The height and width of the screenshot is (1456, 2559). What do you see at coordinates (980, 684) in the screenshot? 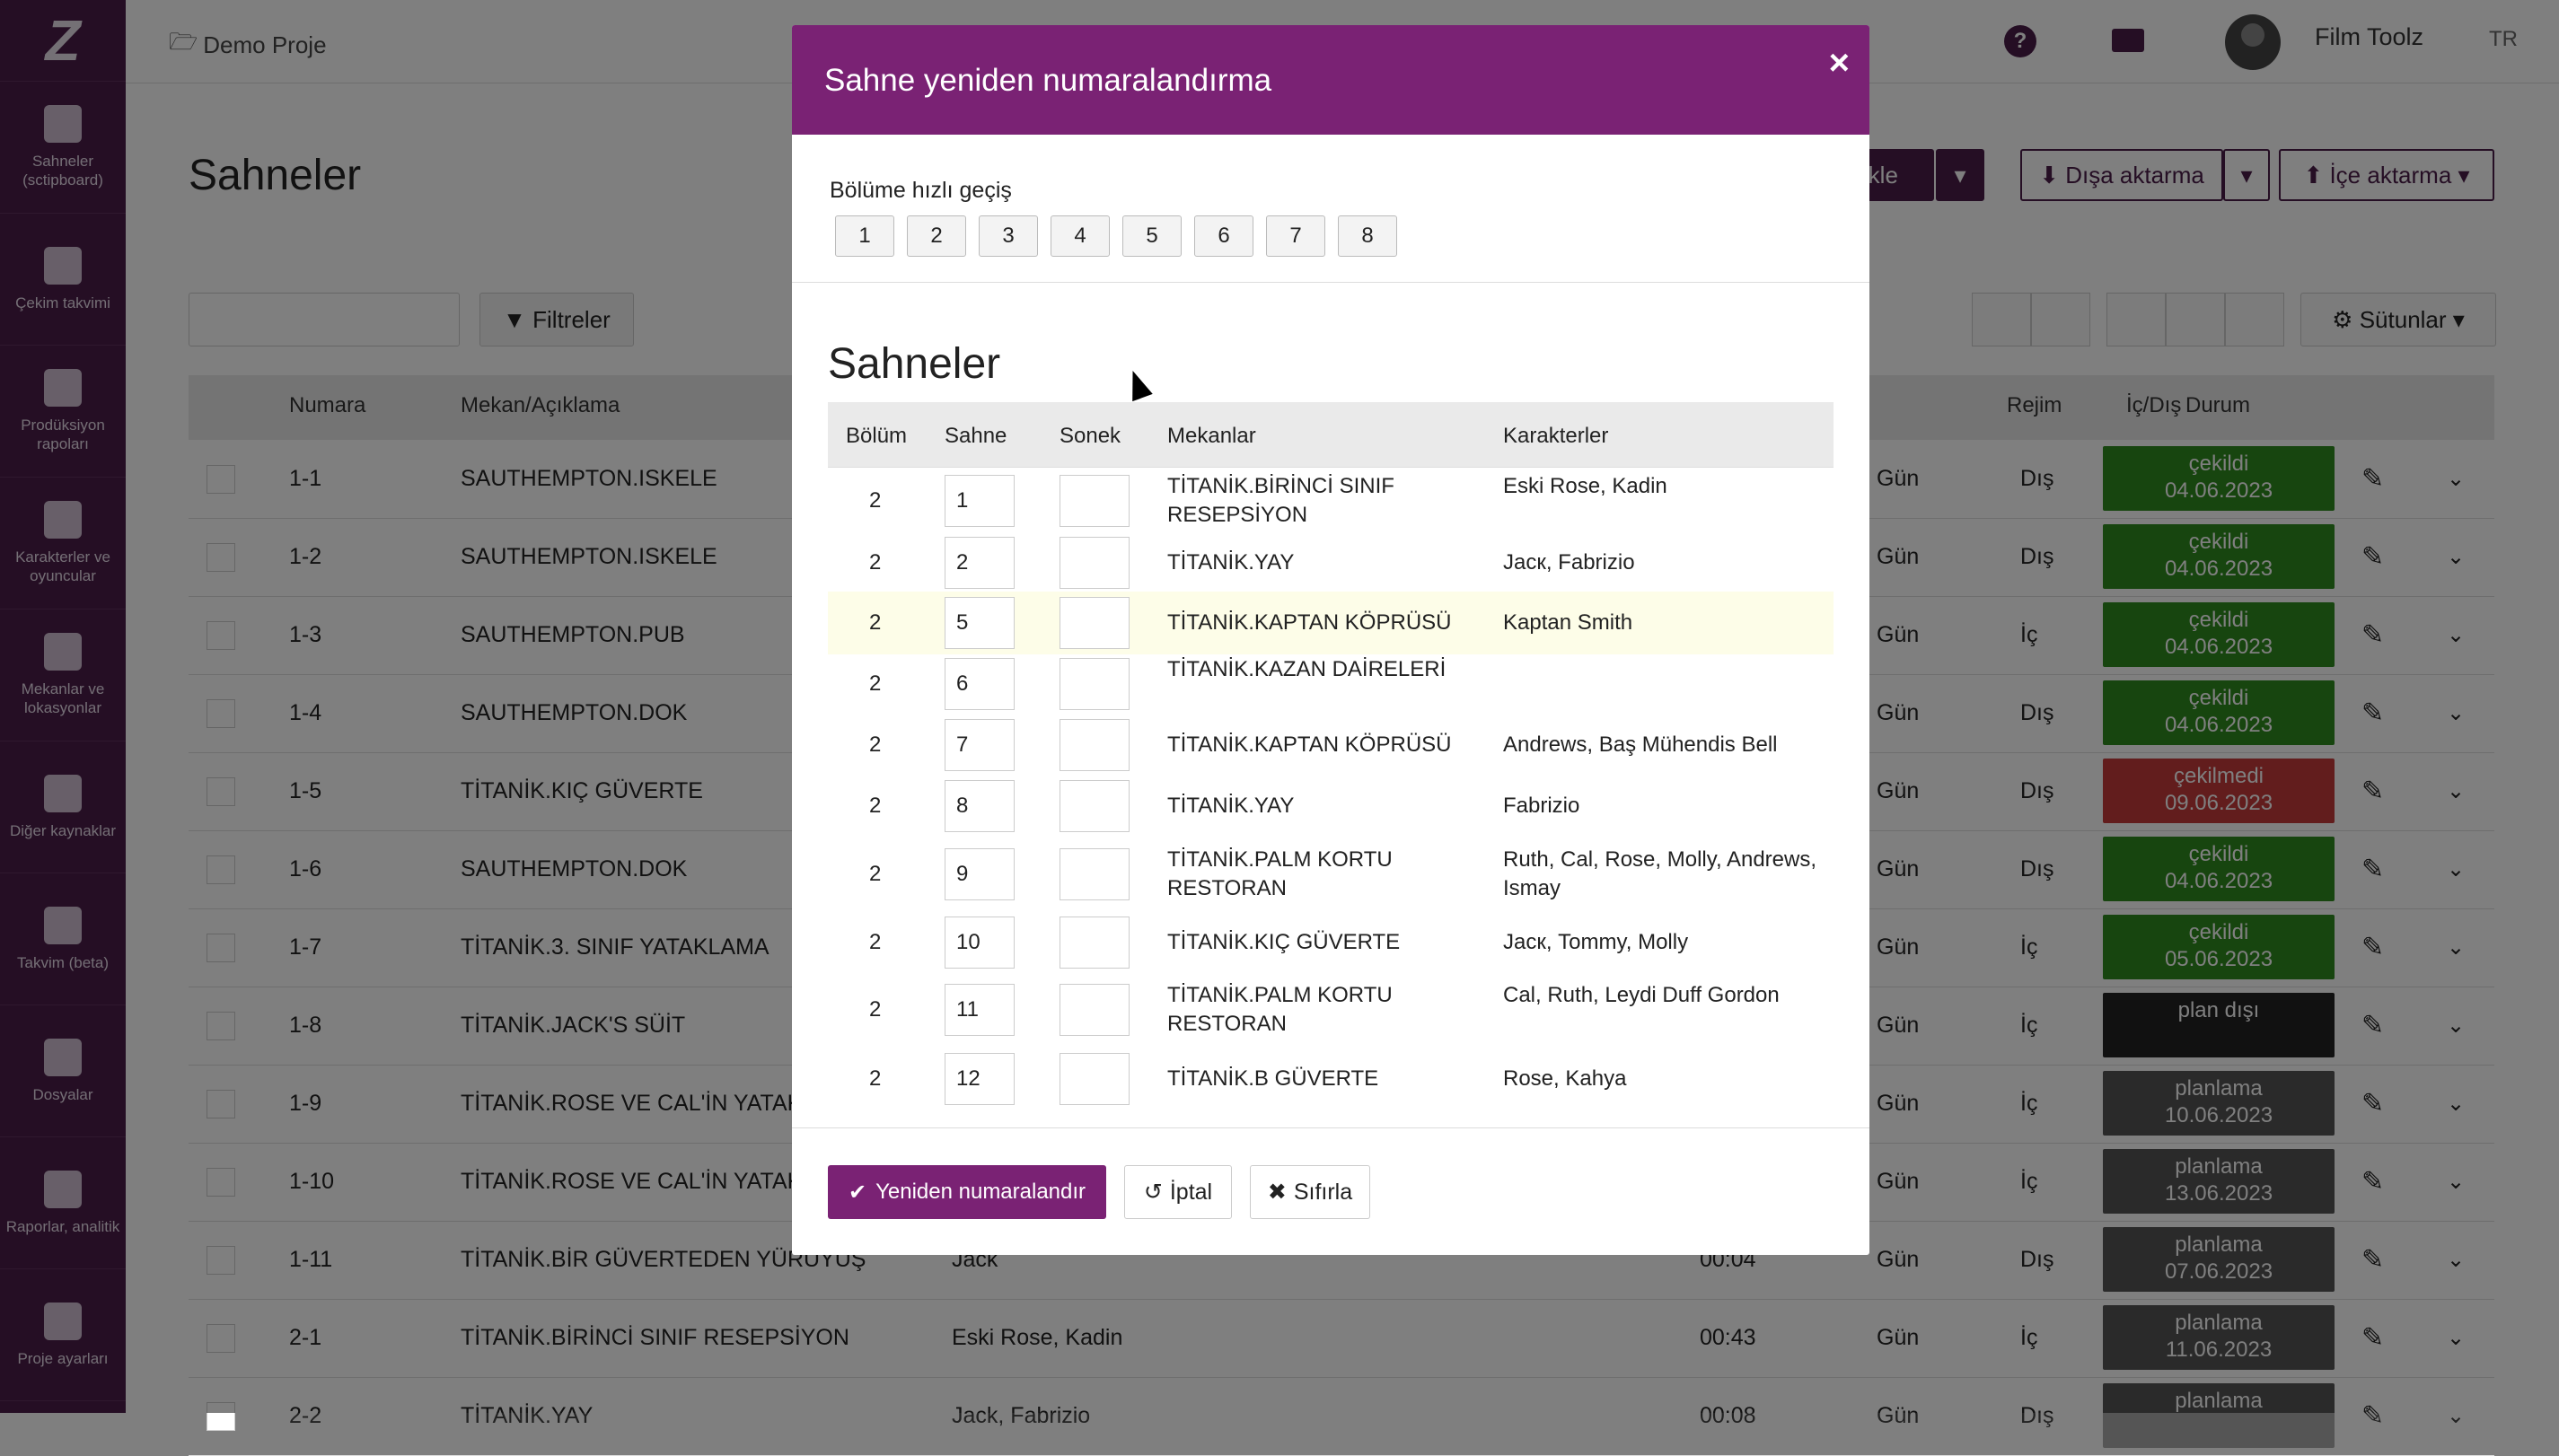
I see `scene-number-input: 6` at bounding box center [980, 684].